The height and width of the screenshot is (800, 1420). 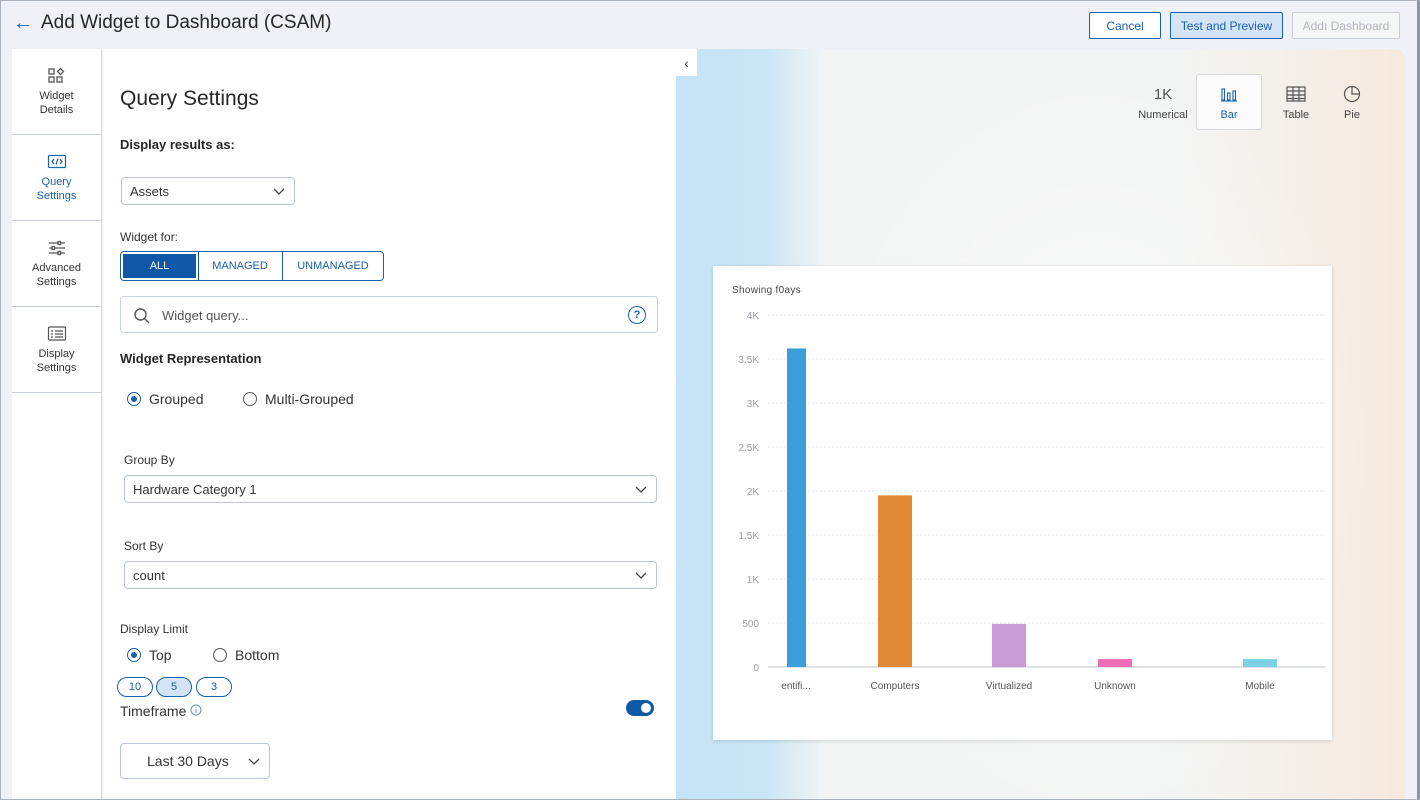 What do you see at coordinates (153, 711) in the screenshot?
I see `timeframe-label: Timeframe` at bounding box center [153, 711].